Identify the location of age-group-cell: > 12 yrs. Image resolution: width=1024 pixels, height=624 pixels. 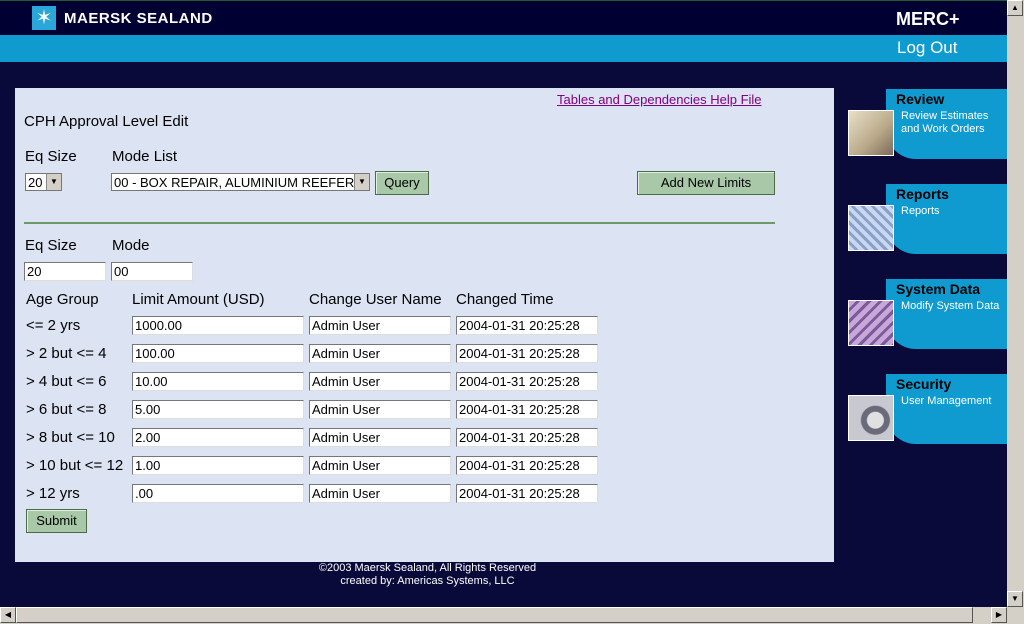
(53, 493).